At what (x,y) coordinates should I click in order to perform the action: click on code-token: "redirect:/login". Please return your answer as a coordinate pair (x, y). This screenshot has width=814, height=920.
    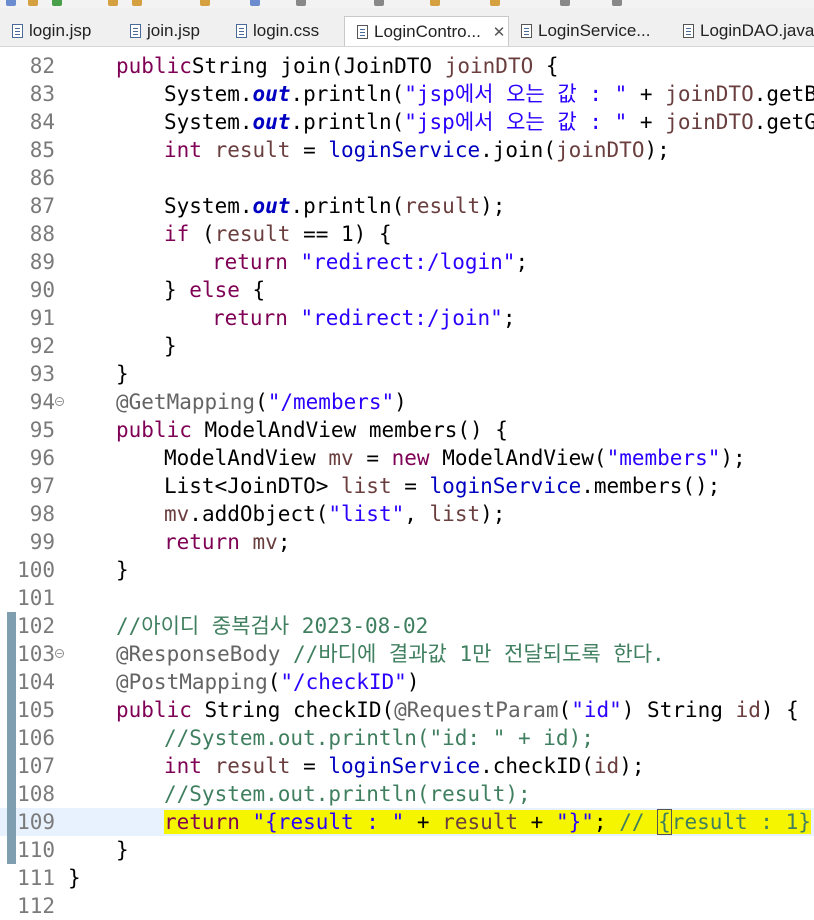
    Looking at the image, I should click on (408, 262).